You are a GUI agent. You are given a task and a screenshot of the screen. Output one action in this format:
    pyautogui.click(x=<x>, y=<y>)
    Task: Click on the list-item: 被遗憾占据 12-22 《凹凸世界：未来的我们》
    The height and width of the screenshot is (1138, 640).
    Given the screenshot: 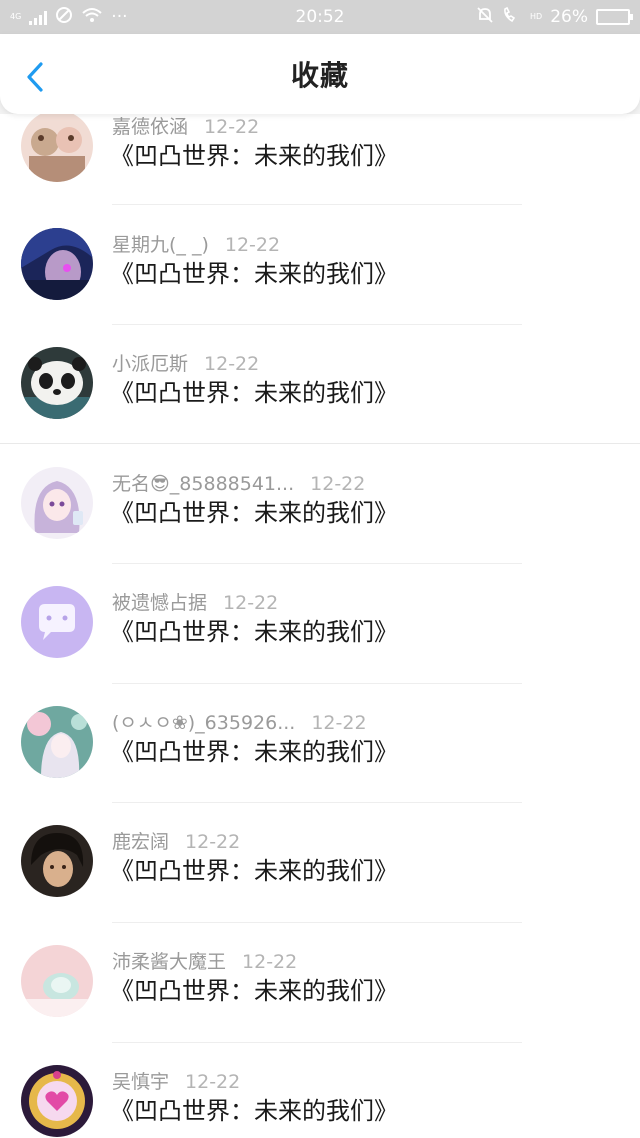 What is the action you would take?
    pyautogui.click(x=320, y=636)
    